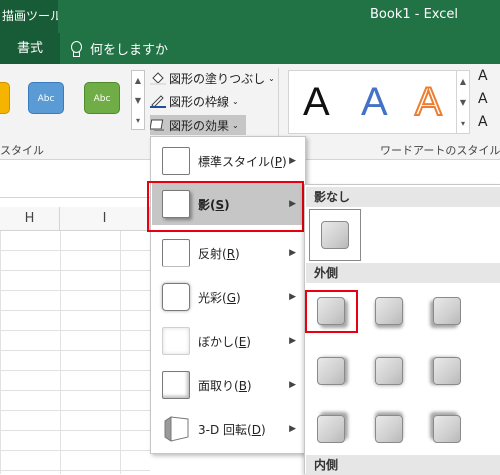 This screenshot has width=500, height=475. I want to click on ribbon-separator, so click(278, 107).